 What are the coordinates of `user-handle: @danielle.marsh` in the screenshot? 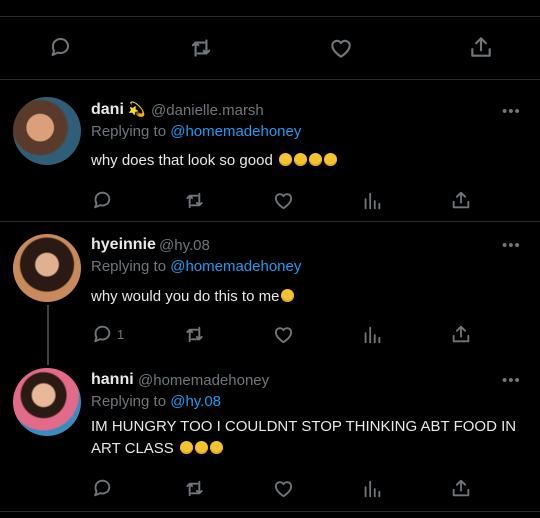 It's located at (207, 110).